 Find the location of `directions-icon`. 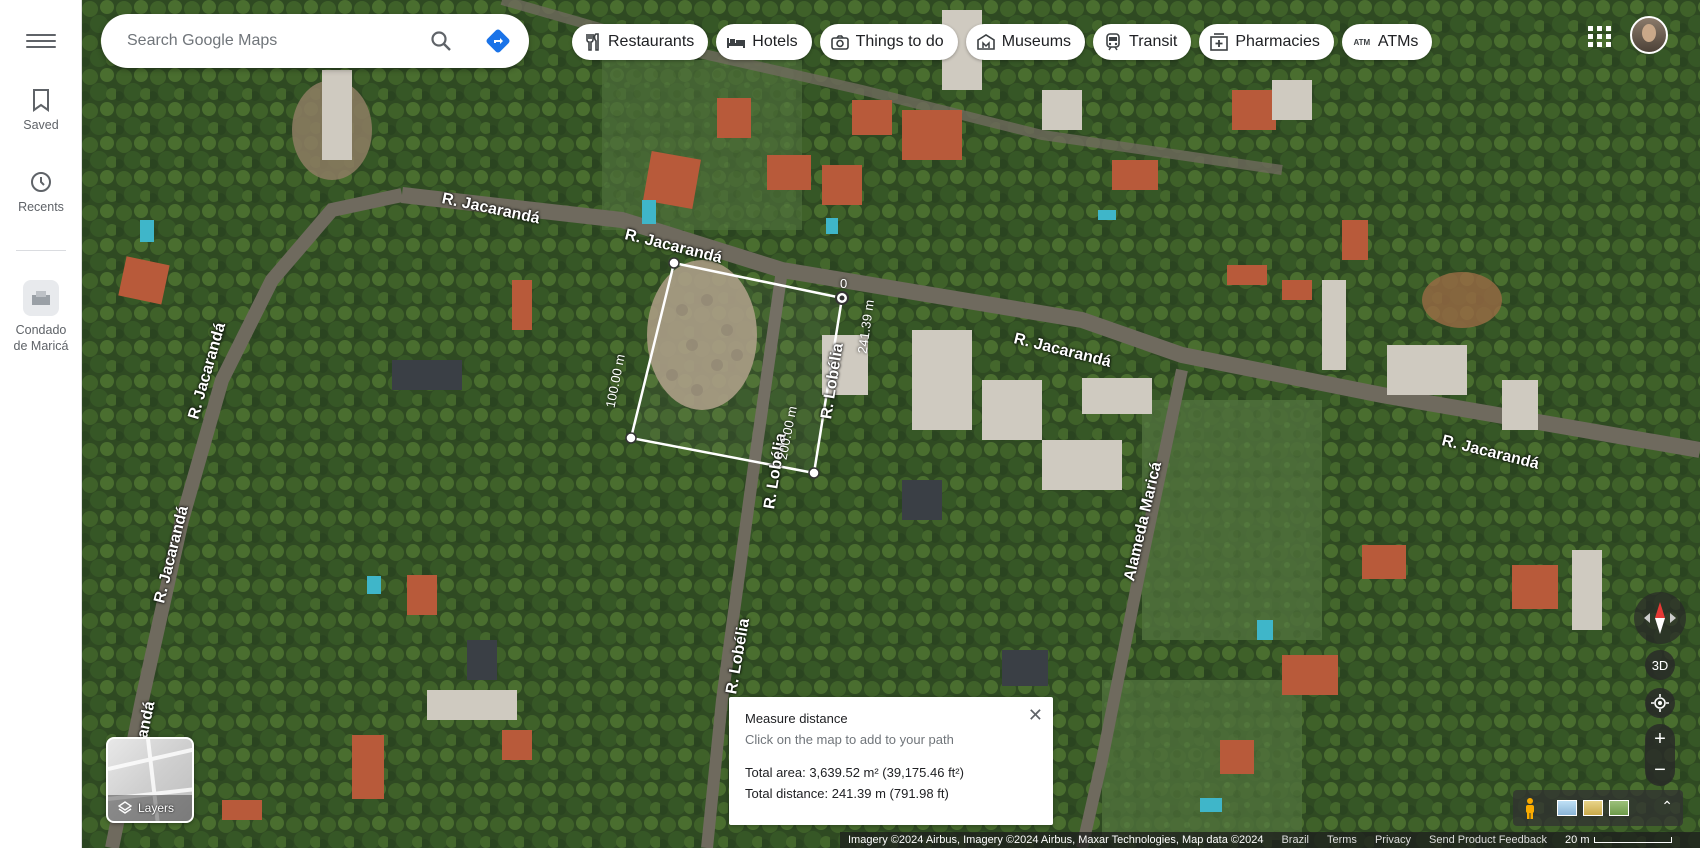

directions-icon is located at coordinates (498, 41).